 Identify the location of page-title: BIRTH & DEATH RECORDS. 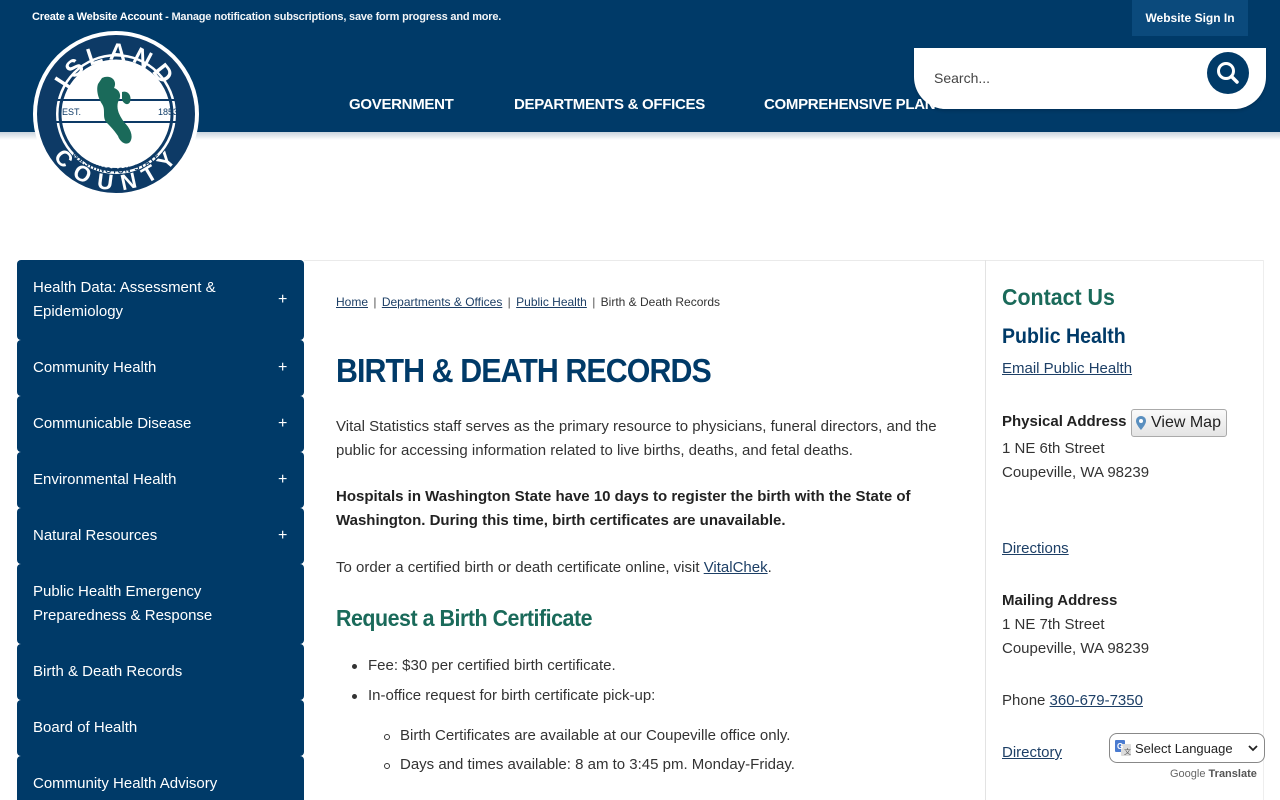
(524, 370).